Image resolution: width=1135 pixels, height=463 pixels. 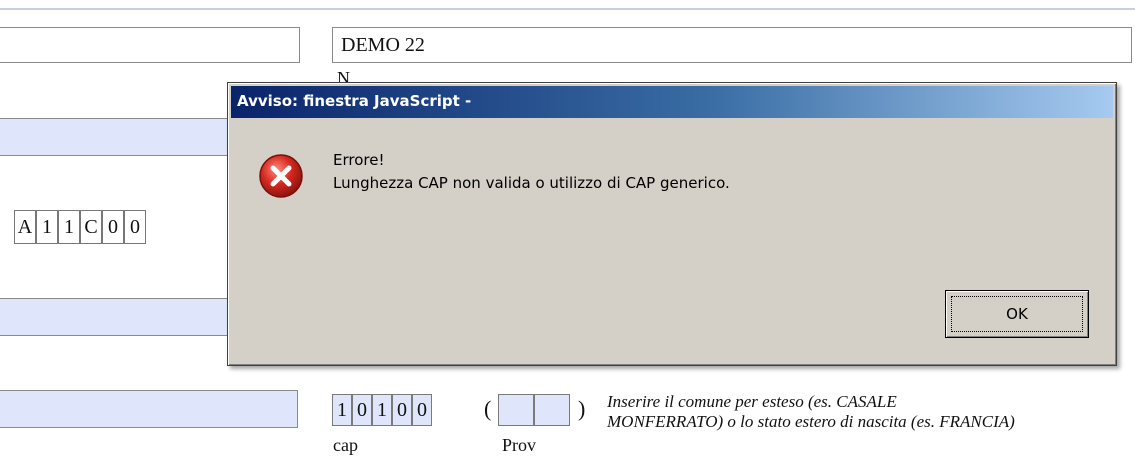 What do you see at coordinates (362, 410) in the screenshot?
I see `cap-digit-2: 0` at bounding box center [362, 410].